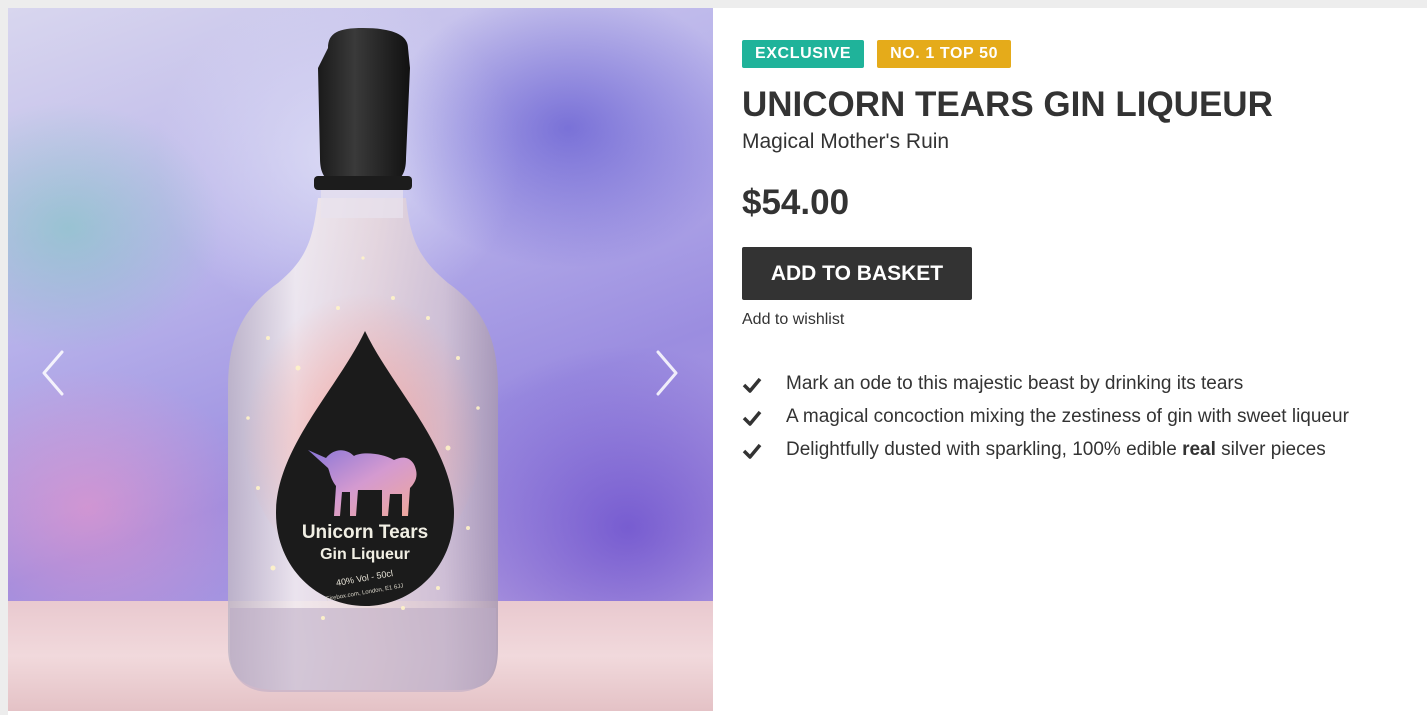 The image size is (1427, 715). Describe the element at coordinates (846, 141) in the screenshot. I see `product-subtitle: Magical Mother's Ruin` at that location.